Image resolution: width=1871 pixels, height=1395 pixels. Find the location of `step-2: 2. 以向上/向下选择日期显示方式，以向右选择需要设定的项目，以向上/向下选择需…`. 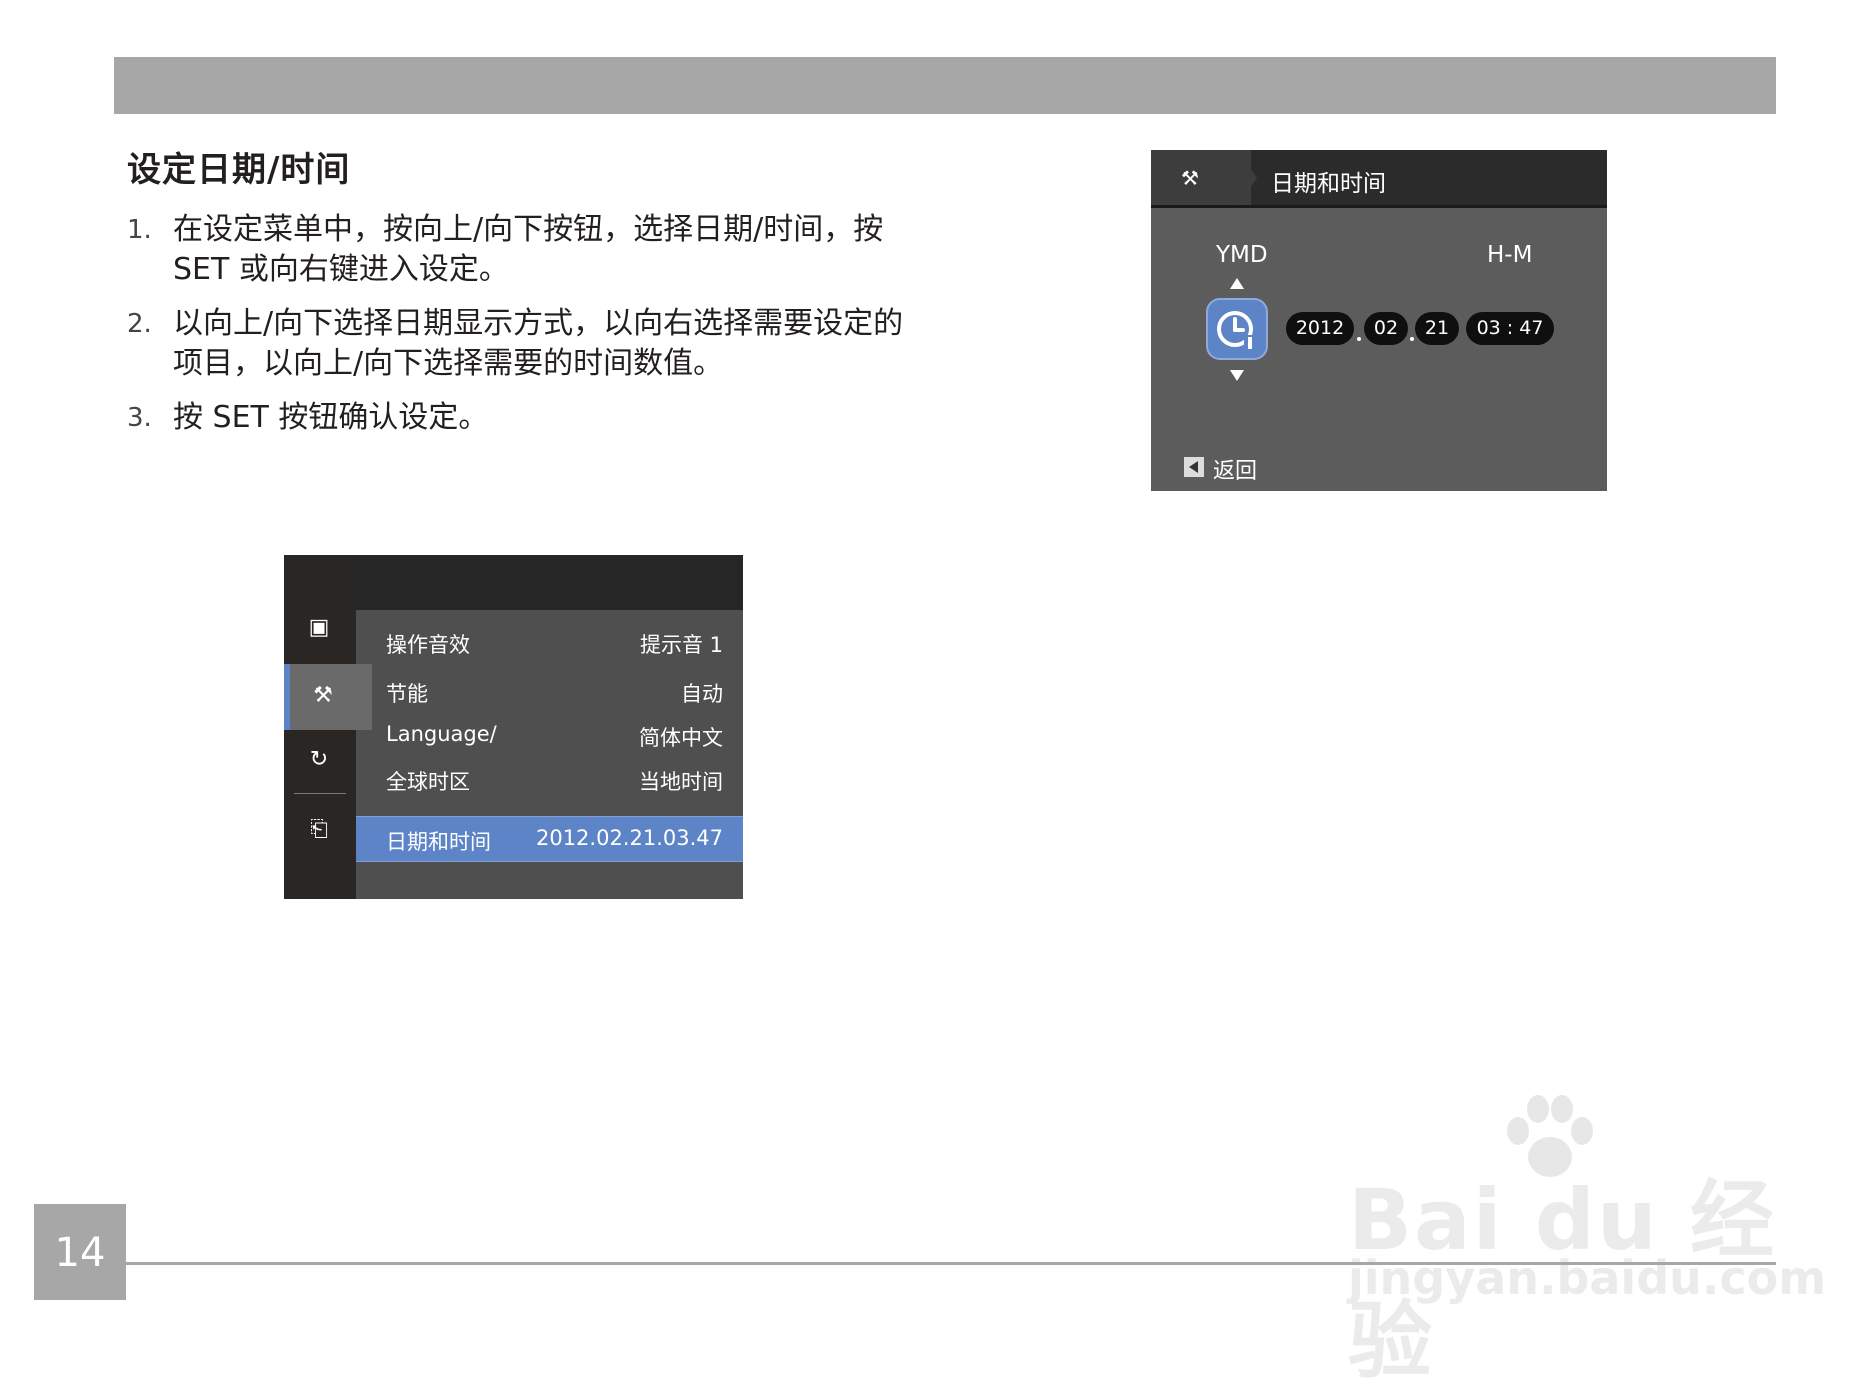

step-2: 2. 以向上/向下选择日期显示方式，以向右选择需要设定的项目，以向上/向下选择需… is located at coordinates (527, 344).